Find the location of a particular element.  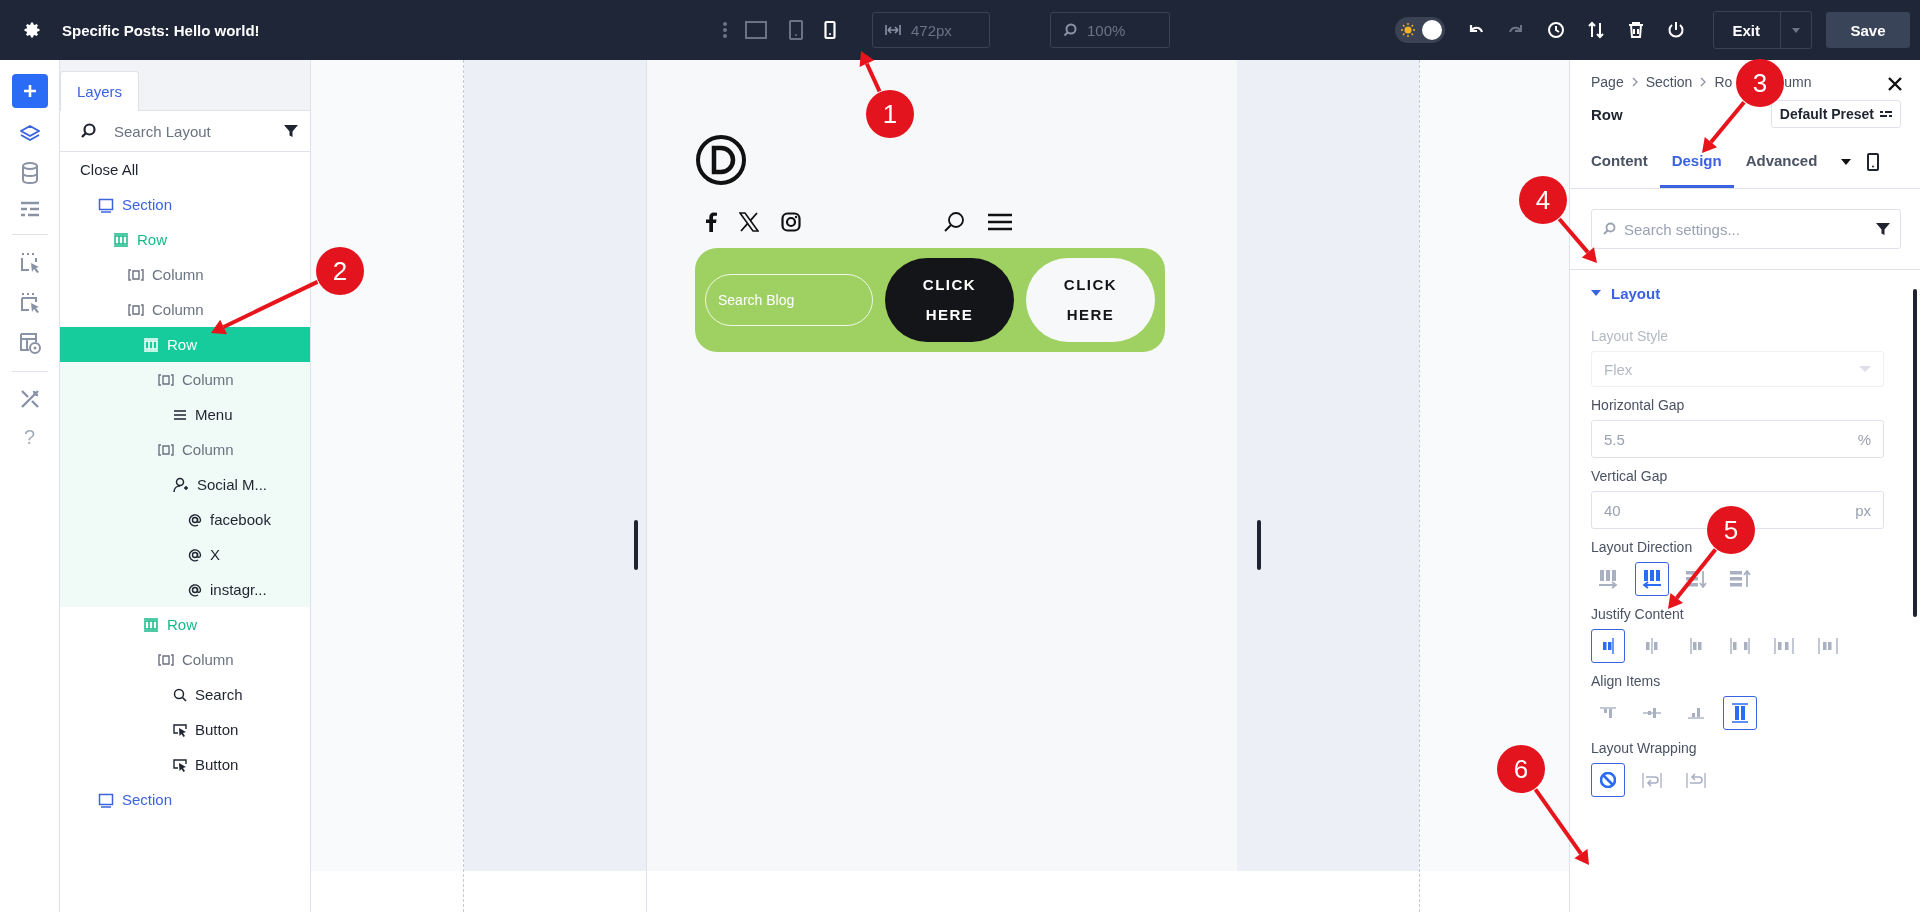

phone-icon is located at coordinates (1873, 162).